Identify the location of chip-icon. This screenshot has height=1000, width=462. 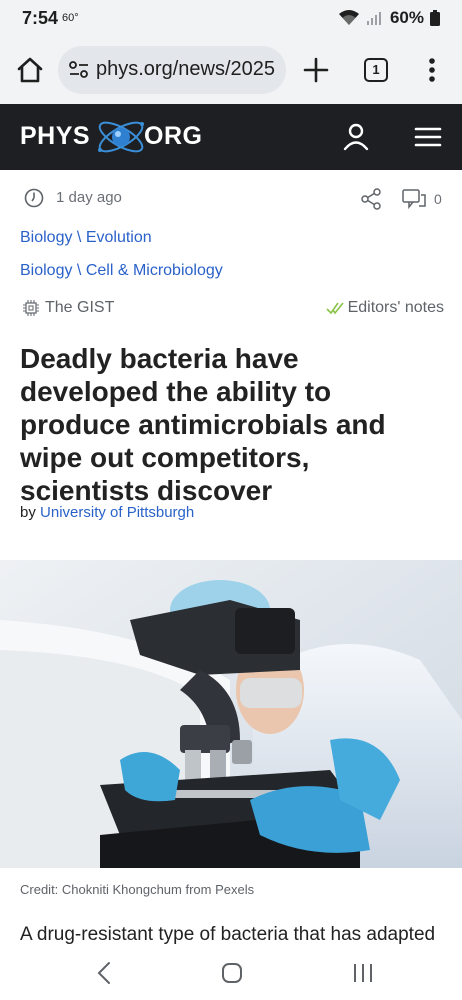
(31, 308).